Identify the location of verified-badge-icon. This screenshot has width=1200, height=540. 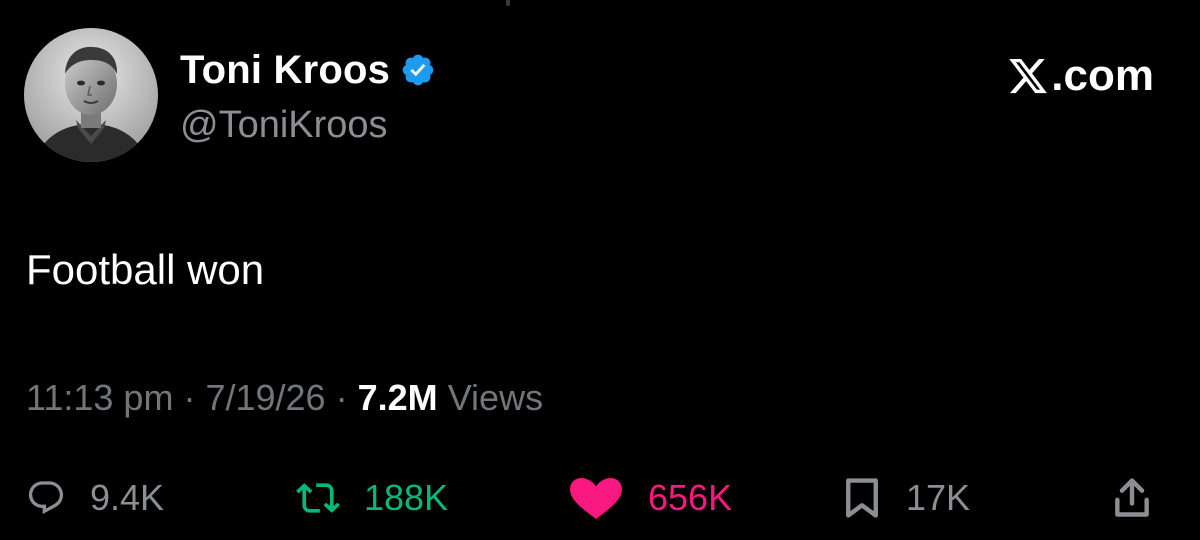
(418, 70).